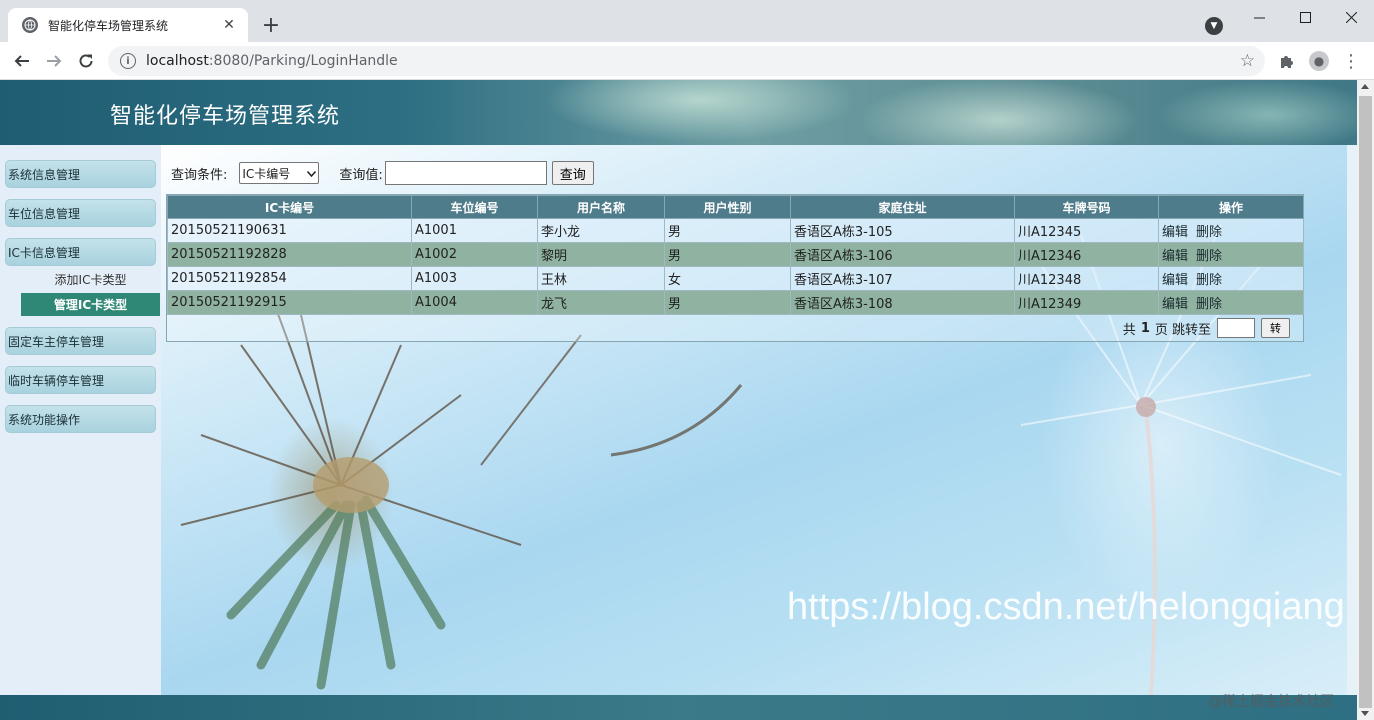 The image size is (1374, 720). Describe the element at coordinates (30, 25) in the screenshot. I see `globe-icon` at that location.